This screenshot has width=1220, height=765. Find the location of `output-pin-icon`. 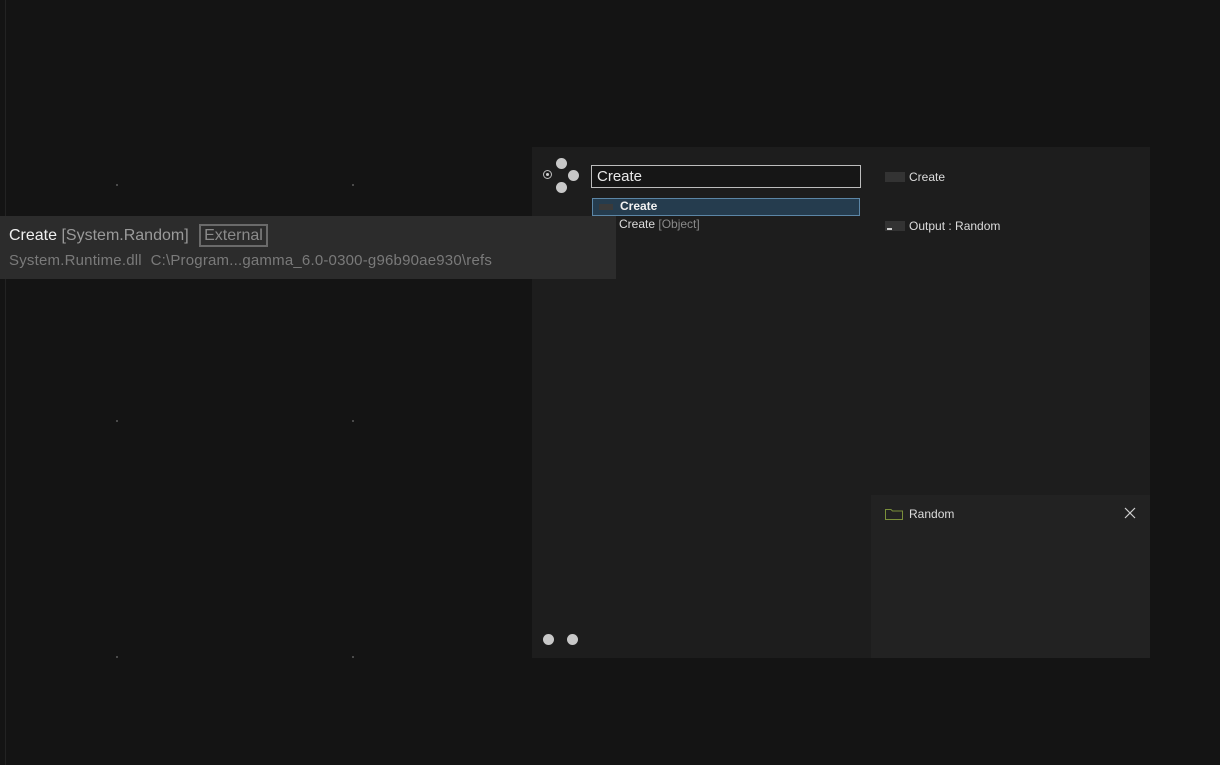

output-pin-icon is located at coordinates (895, 226).